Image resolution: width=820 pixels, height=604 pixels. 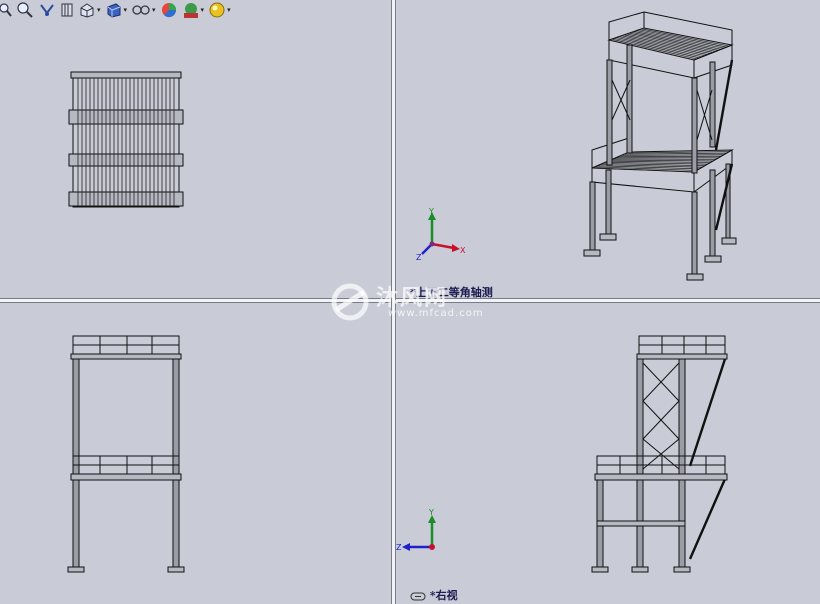 I want to click on display-style-icon: ▾, so click(x=116, y=10).